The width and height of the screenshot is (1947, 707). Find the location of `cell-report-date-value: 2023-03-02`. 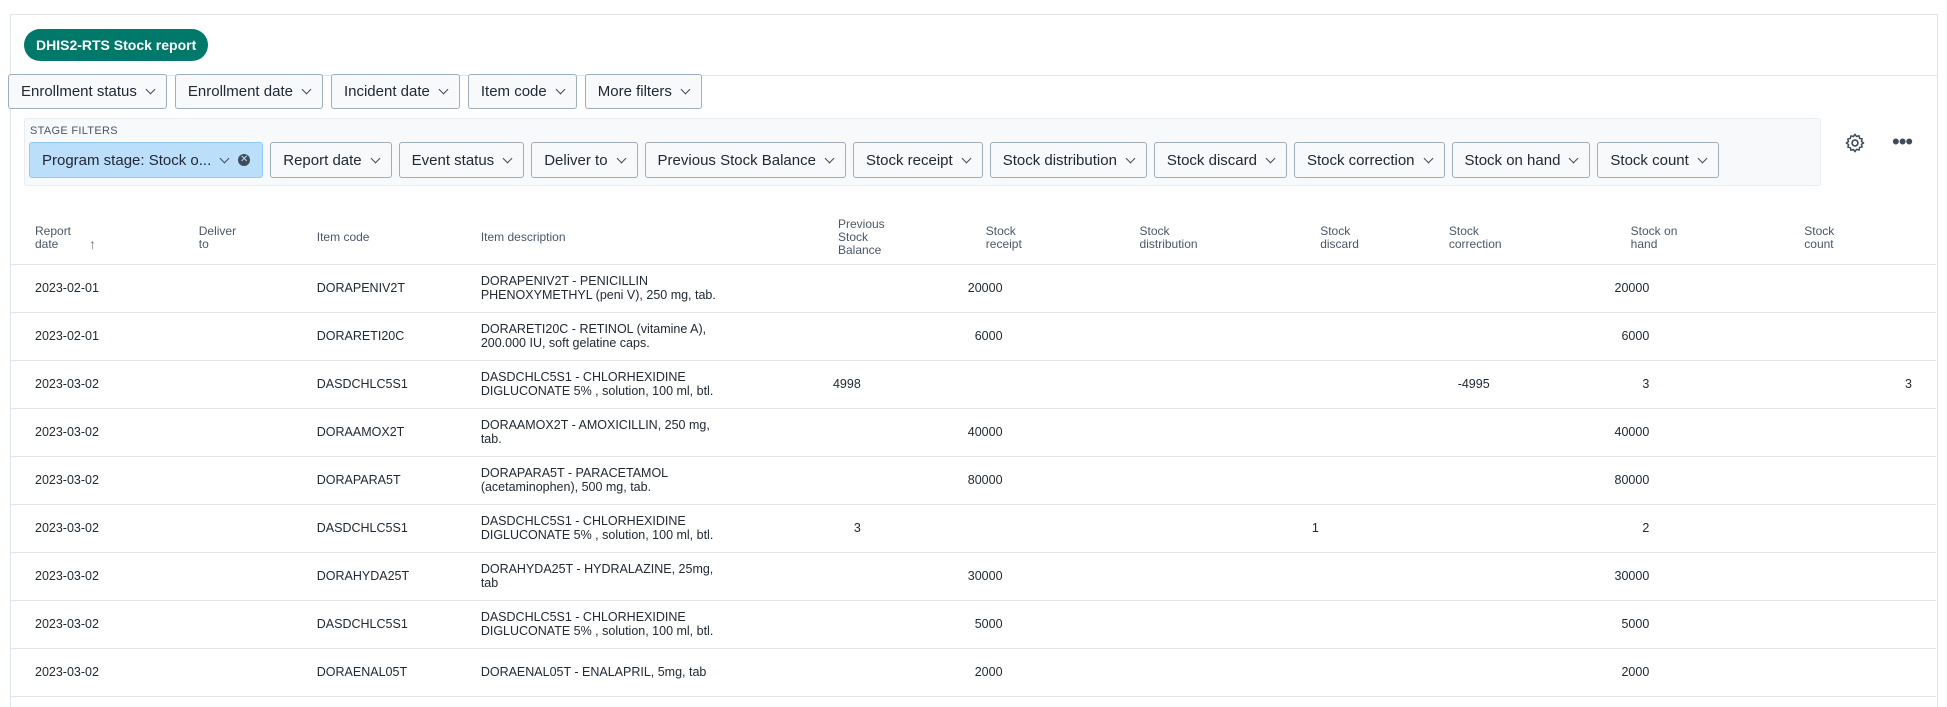

cell-report-date-value: 2023-03-02 is located at coordinates (67, 384).